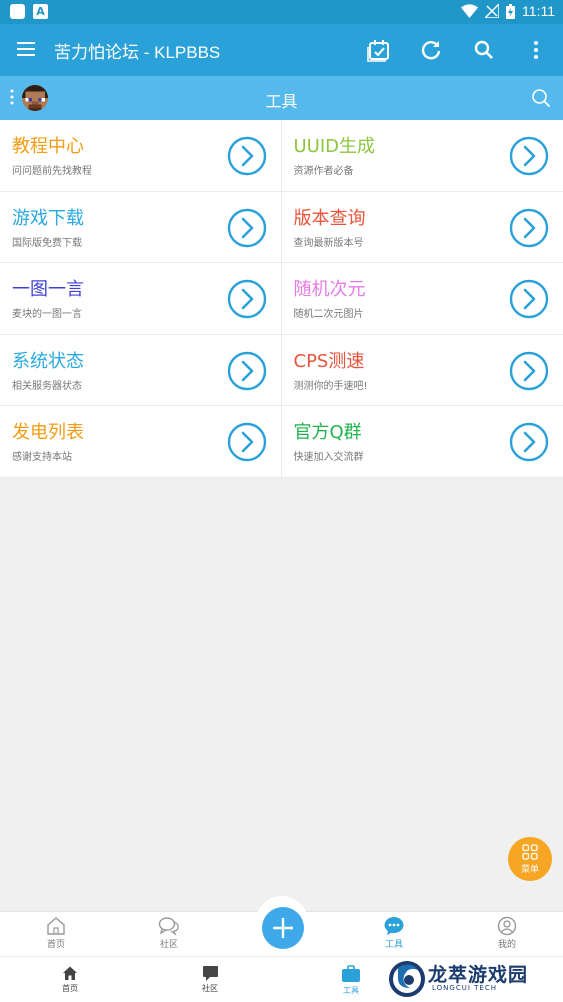 The height and width of the screenshot is (1002, 563). Describe the element at coordinates (48, 289) in the screenshot. I see `tool-title: 一图一言` at that location.